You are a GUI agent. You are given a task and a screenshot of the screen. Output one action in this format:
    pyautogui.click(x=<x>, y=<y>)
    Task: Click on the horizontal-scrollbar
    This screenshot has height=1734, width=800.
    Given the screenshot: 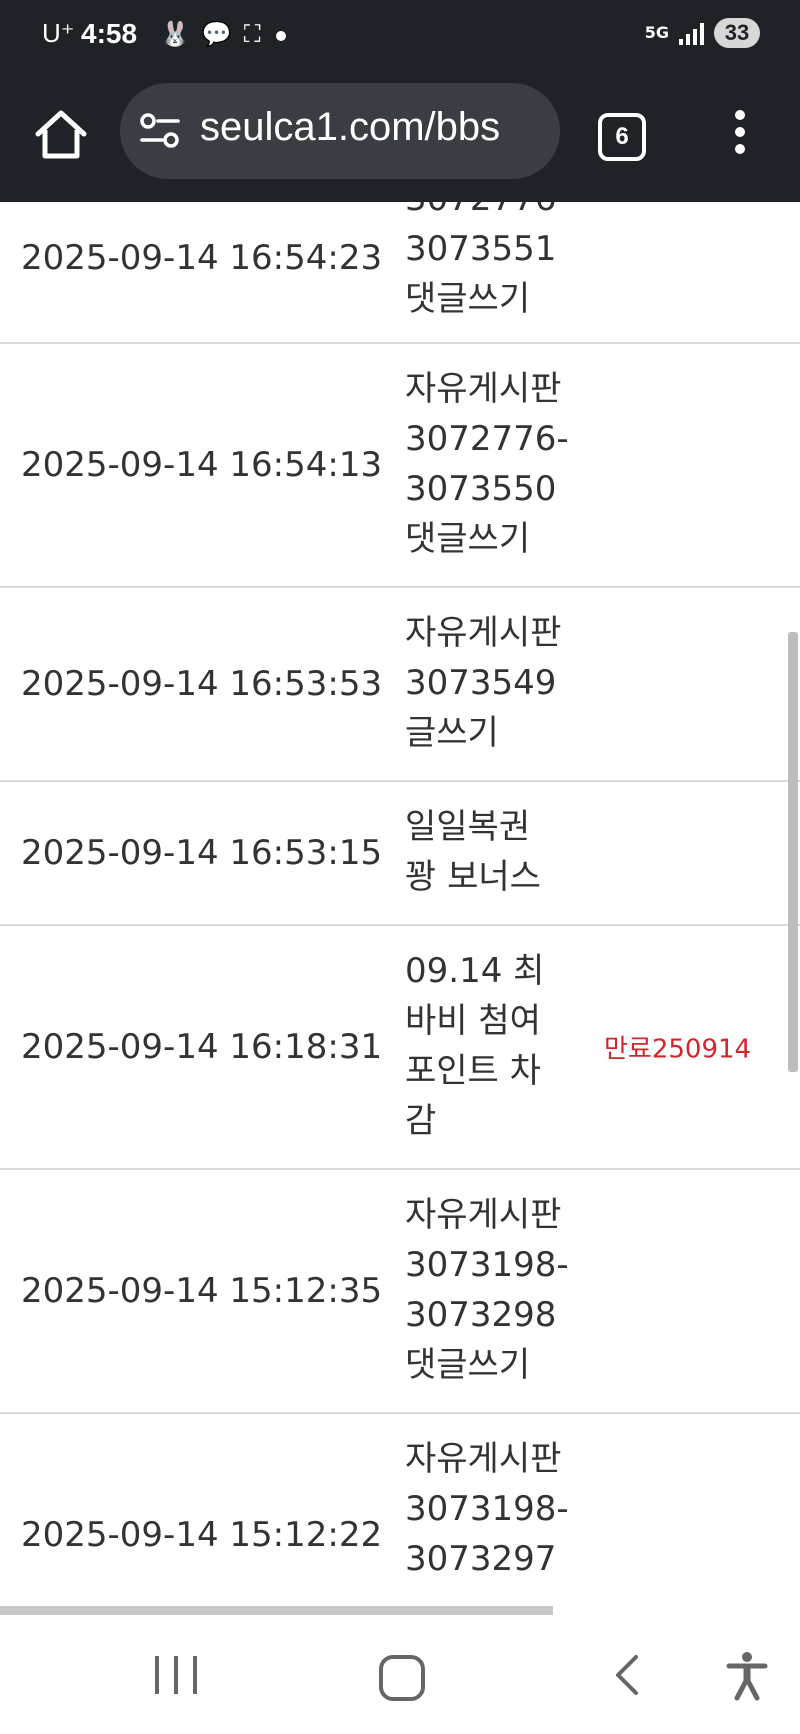 What is the action you would take?
    pyautogui.click(x=276, y=1610)
    